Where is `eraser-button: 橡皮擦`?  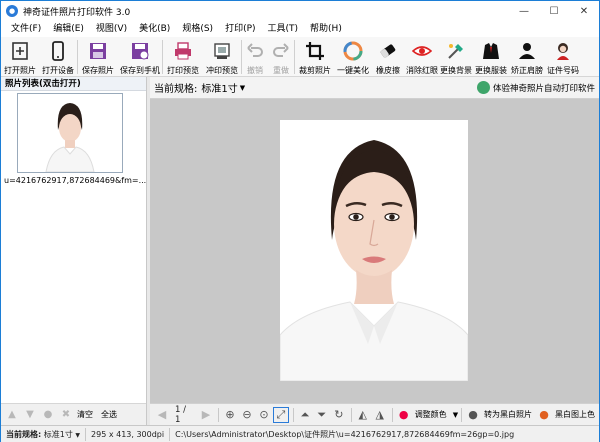 eraser-button: 橡皮擦 is located at coordinates (388, 57).